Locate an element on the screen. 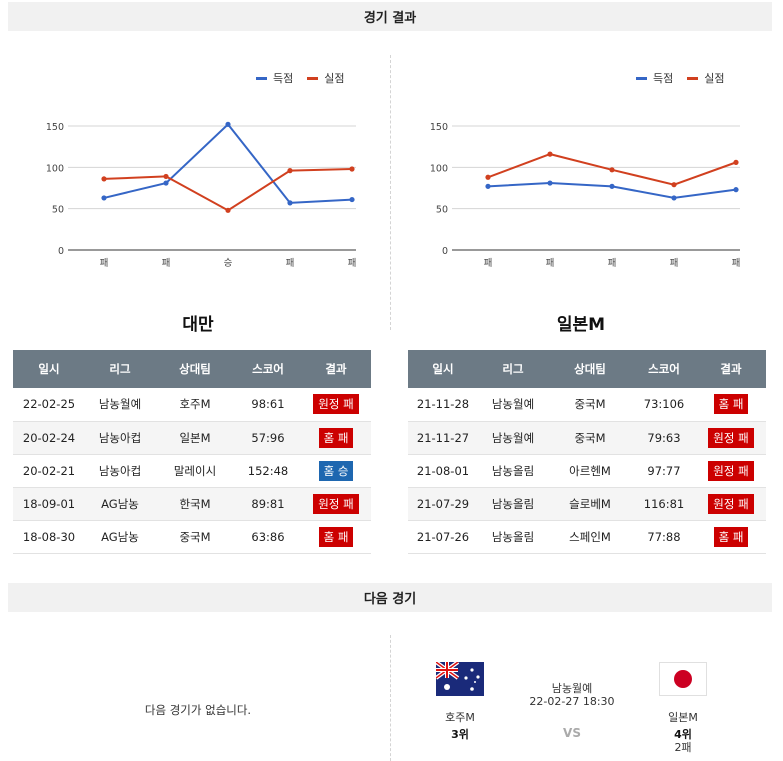 The height and width of the screenshot is (761, 783). cell-result: 홈 승 is located at coordinates (336, 471).